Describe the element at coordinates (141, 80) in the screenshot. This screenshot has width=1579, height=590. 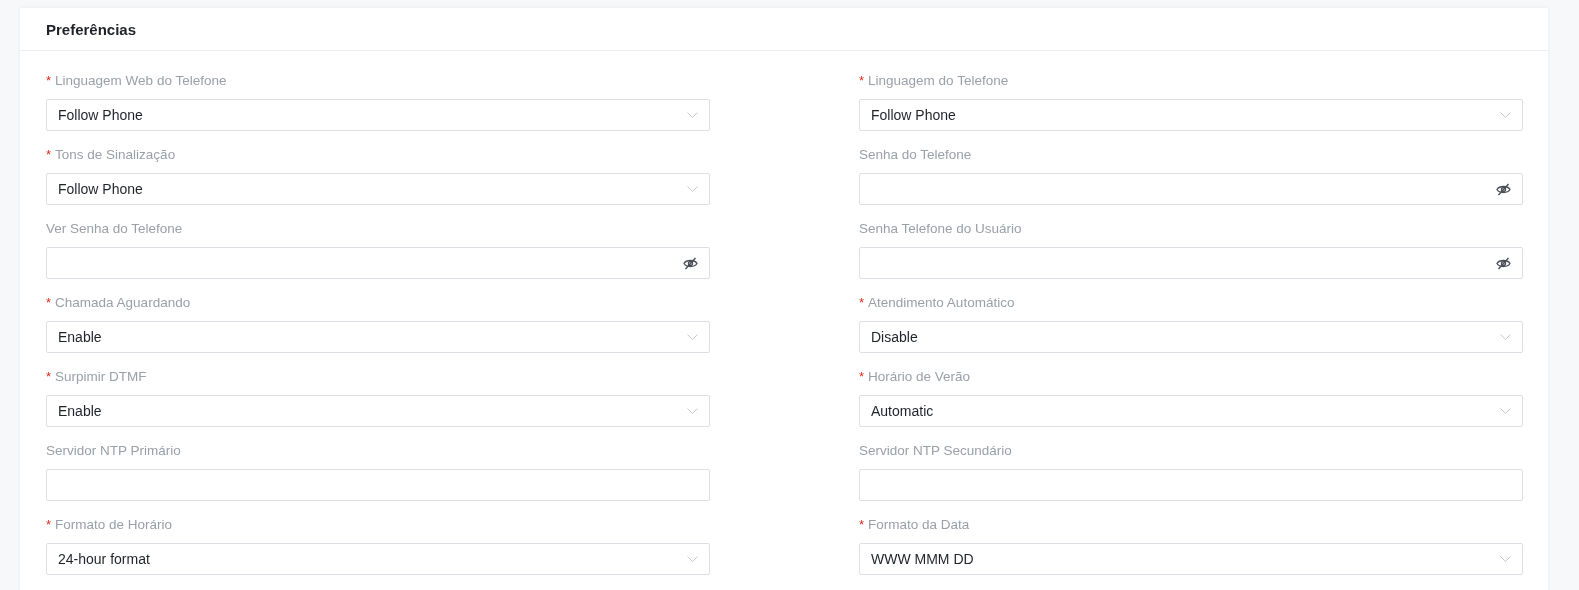
I see `field-label: Linguagem Web do Telefone` at that location.